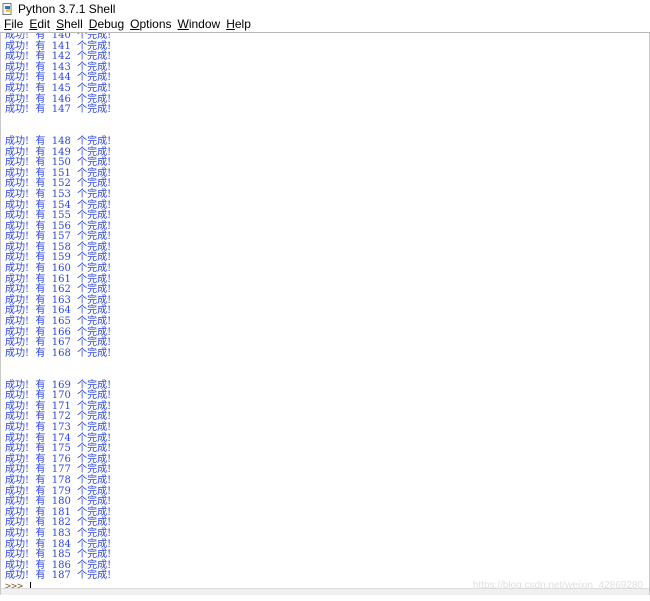 This screenshot has height=601, width=650. I want to click on window-title: Python 3.7.1 Shell, so click(67, 8).